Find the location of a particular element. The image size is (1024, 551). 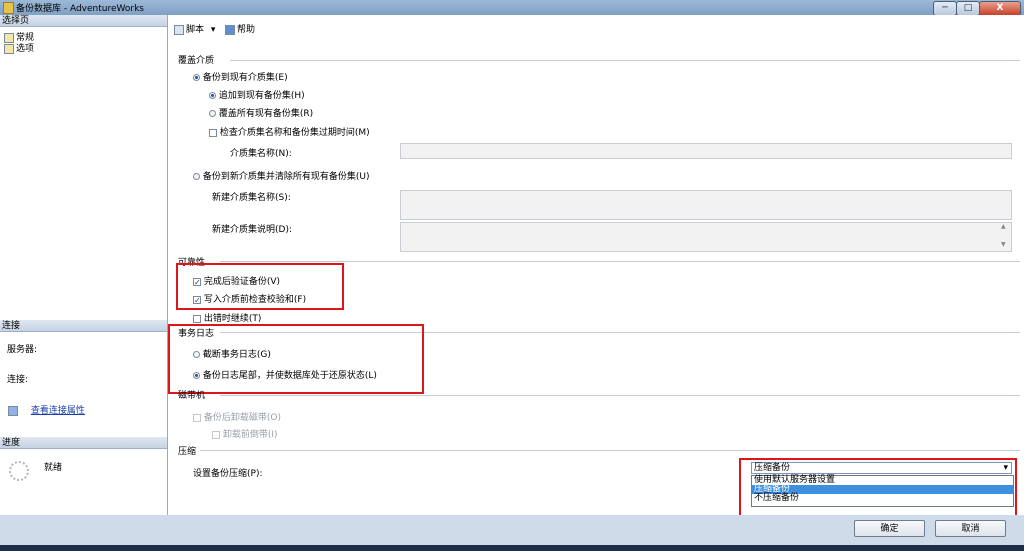

script-button: 脚本 ▾ is located at coordinates (194, 28).